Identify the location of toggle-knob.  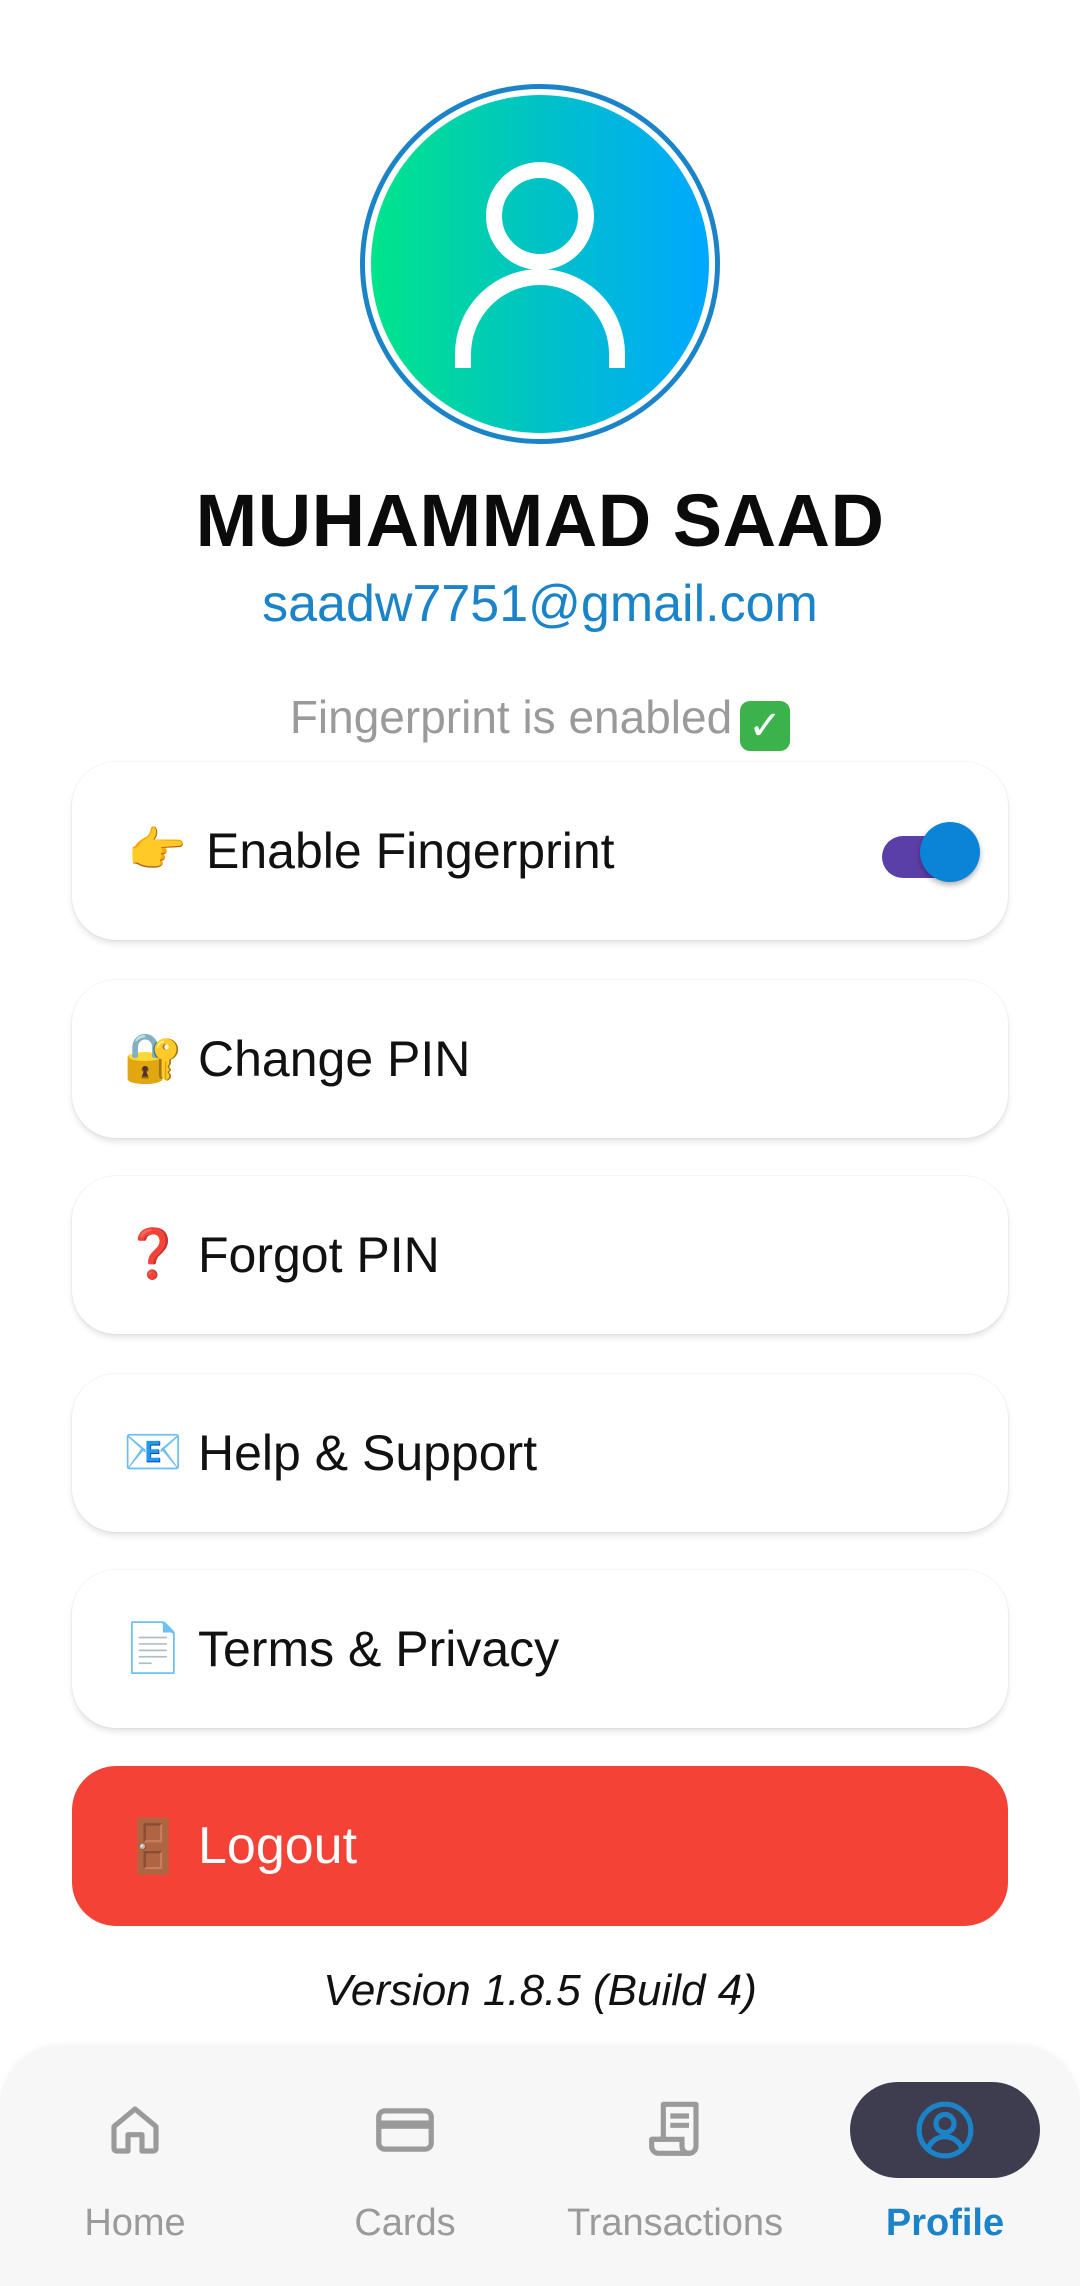
(950, 852).